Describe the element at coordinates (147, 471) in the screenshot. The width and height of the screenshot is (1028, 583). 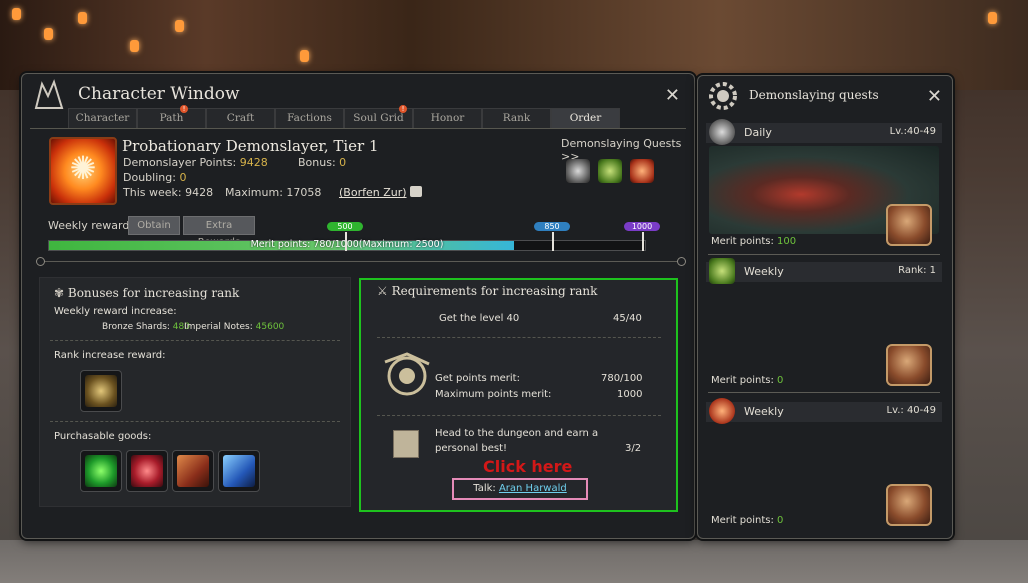
I see `goods-slot-red-crystal` at that location.